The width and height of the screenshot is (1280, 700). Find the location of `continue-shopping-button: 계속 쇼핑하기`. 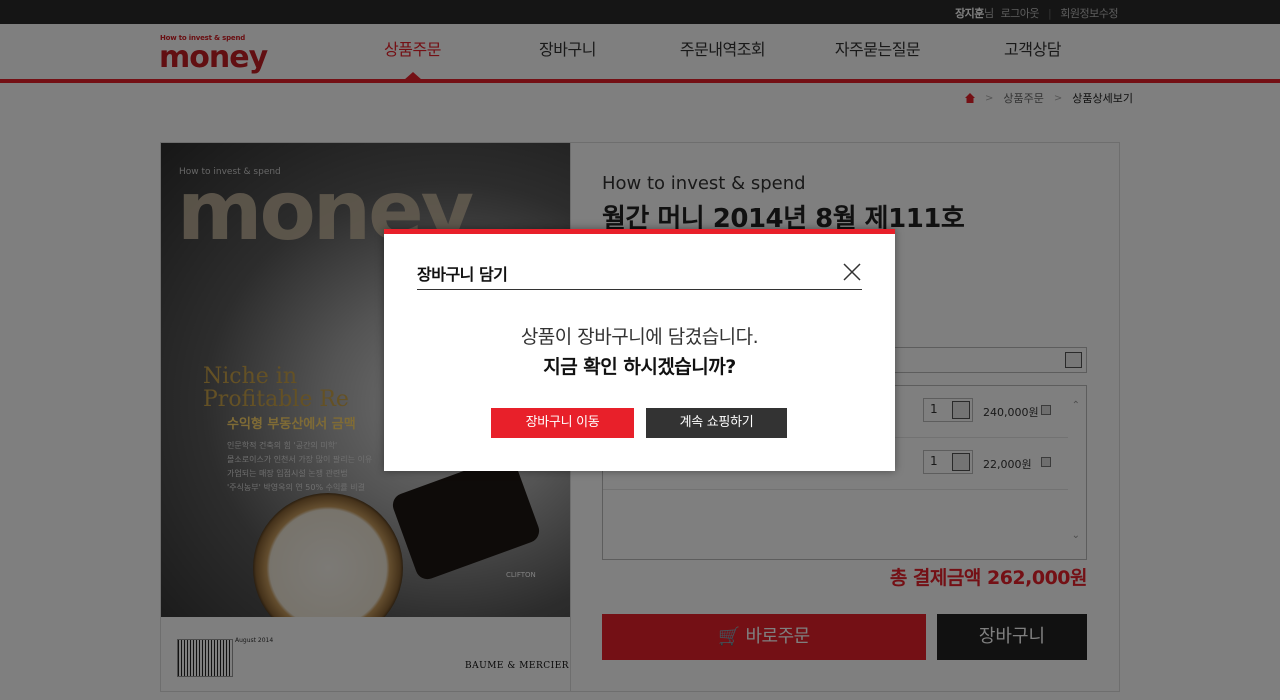

continue-shopping-button: 계속 쇼핑하기 is located at coordinates (716, 423).